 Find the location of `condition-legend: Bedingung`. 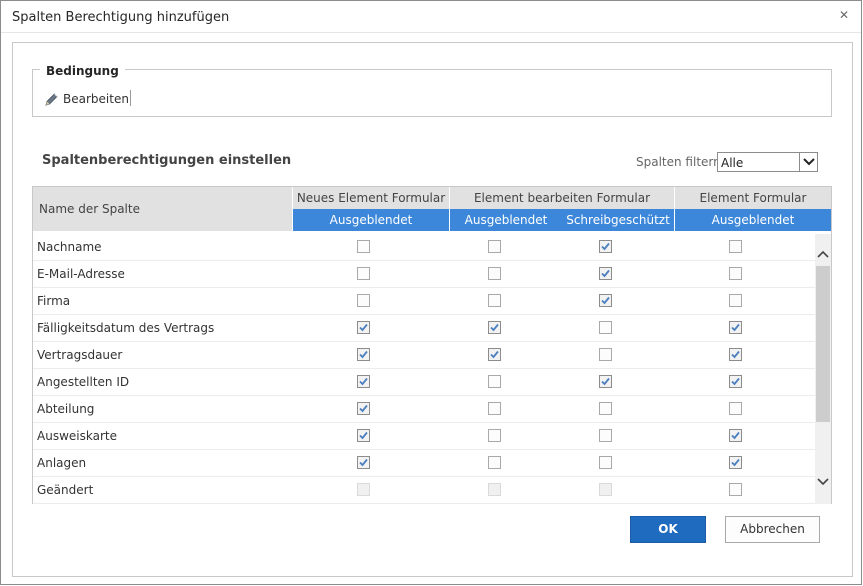

condition-legend: Bedingung is located at coordinates (82, 71).